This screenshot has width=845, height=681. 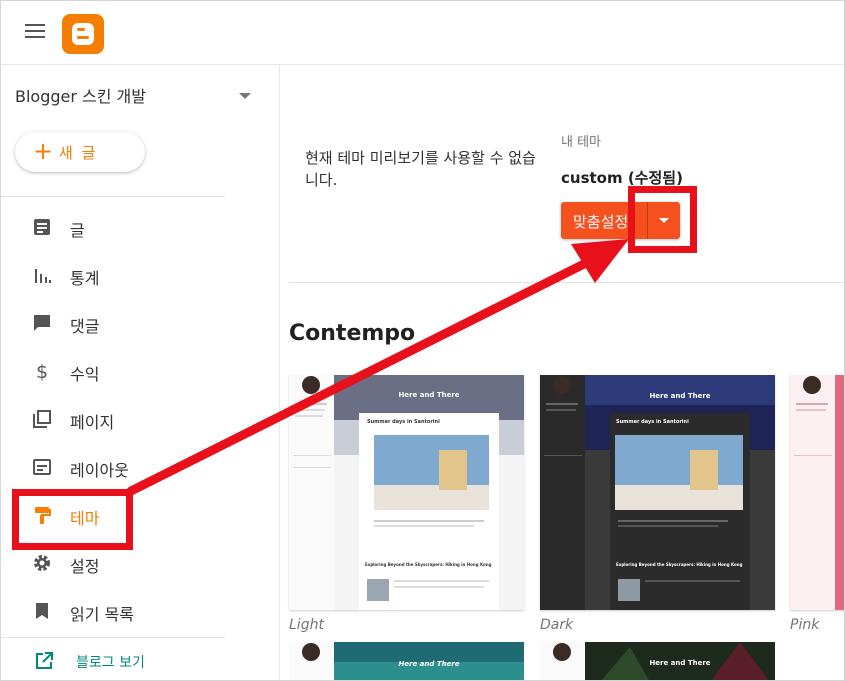 What do you see at coordinates (136, 227) in the screenshot?
I see `sidebar-item-posts: 글` at bounding box center [136, 227].